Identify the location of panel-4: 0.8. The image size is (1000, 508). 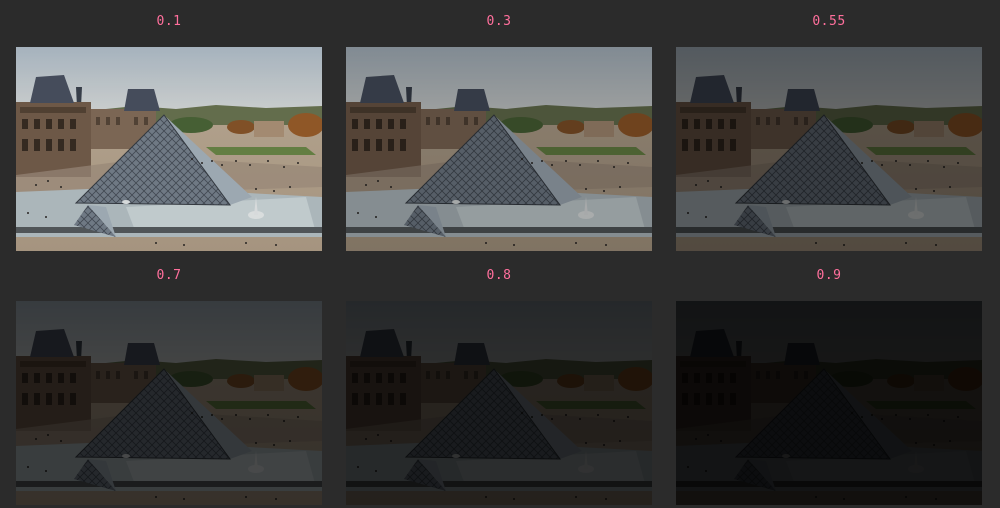
(499, 385).